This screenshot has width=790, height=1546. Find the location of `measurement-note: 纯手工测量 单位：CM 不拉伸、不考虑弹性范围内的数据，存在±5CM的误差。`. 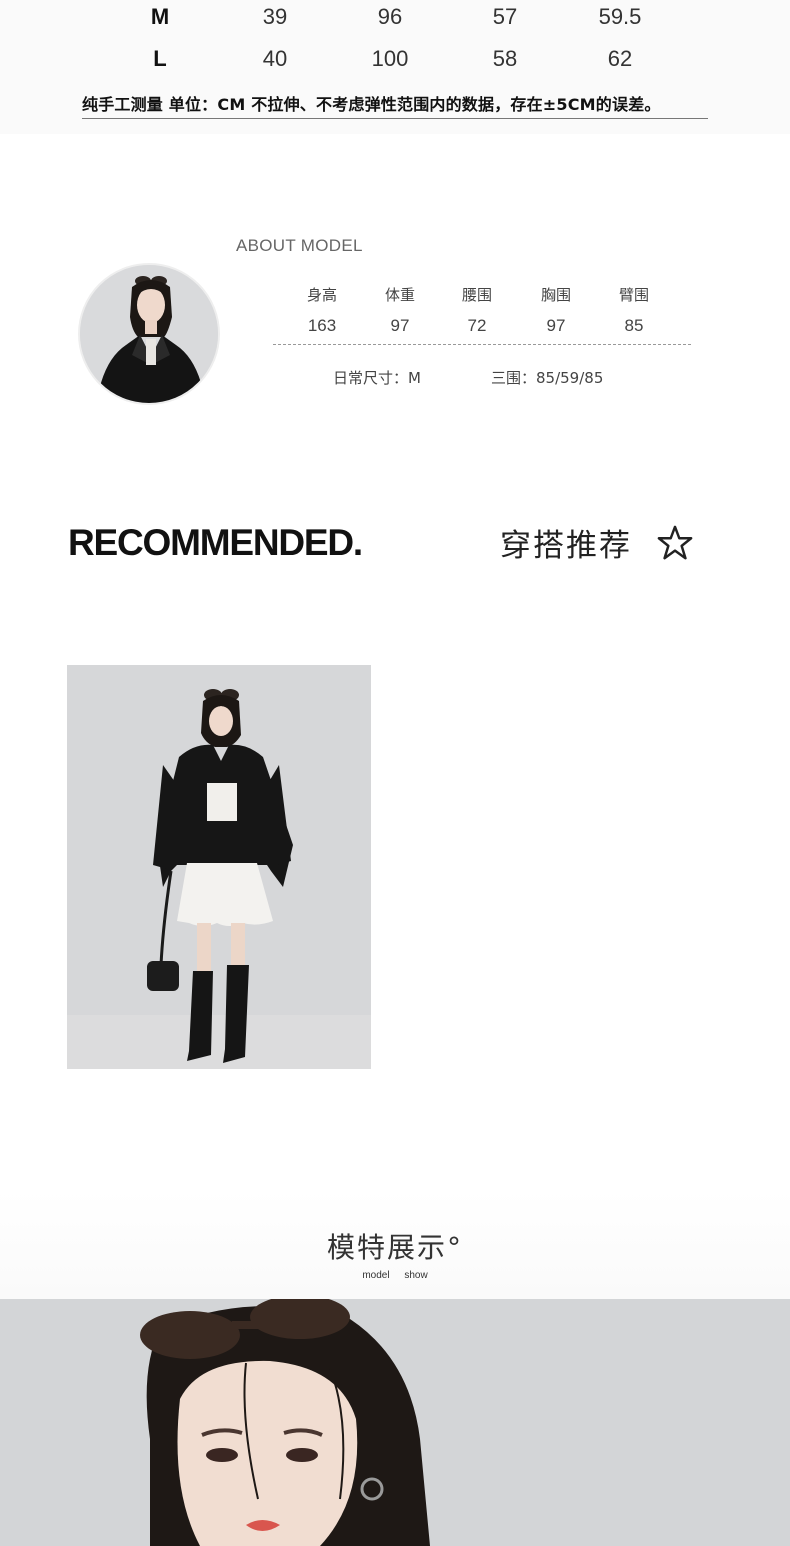

measurement-note: 纯手工测量 单位：CM 不拉伸、不考虑弹性范围内的数据，存在±5CM的误差。 is located at coordinates (371, 104).